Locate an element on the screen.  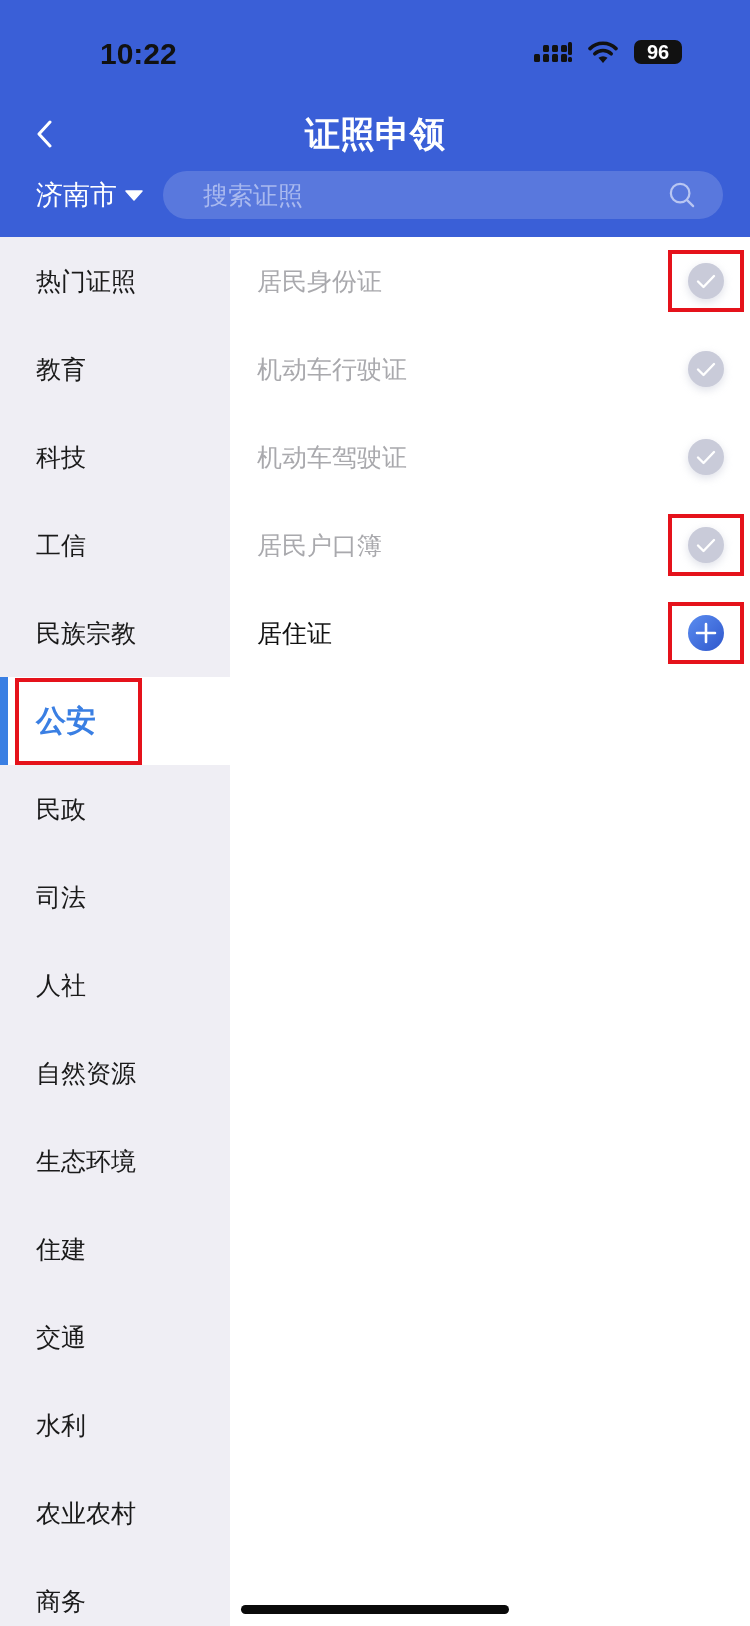
certificate-label: 居民户口簿 is located at coordinates (319, 545).